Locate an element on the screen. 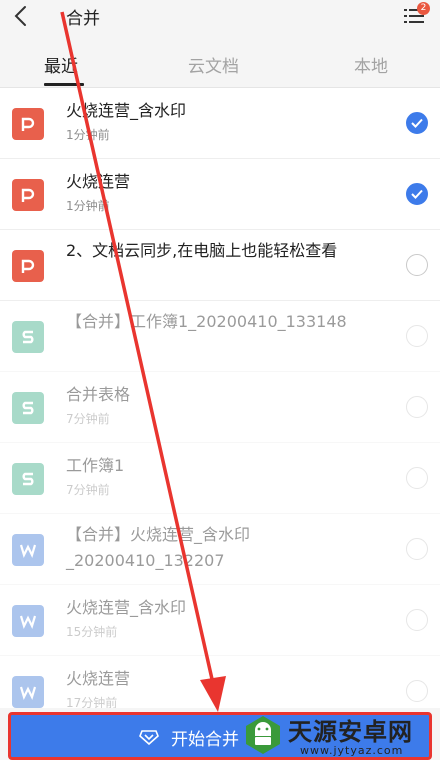  tab-cloud-docs: 云文档 is located at coordinates (213, 64).